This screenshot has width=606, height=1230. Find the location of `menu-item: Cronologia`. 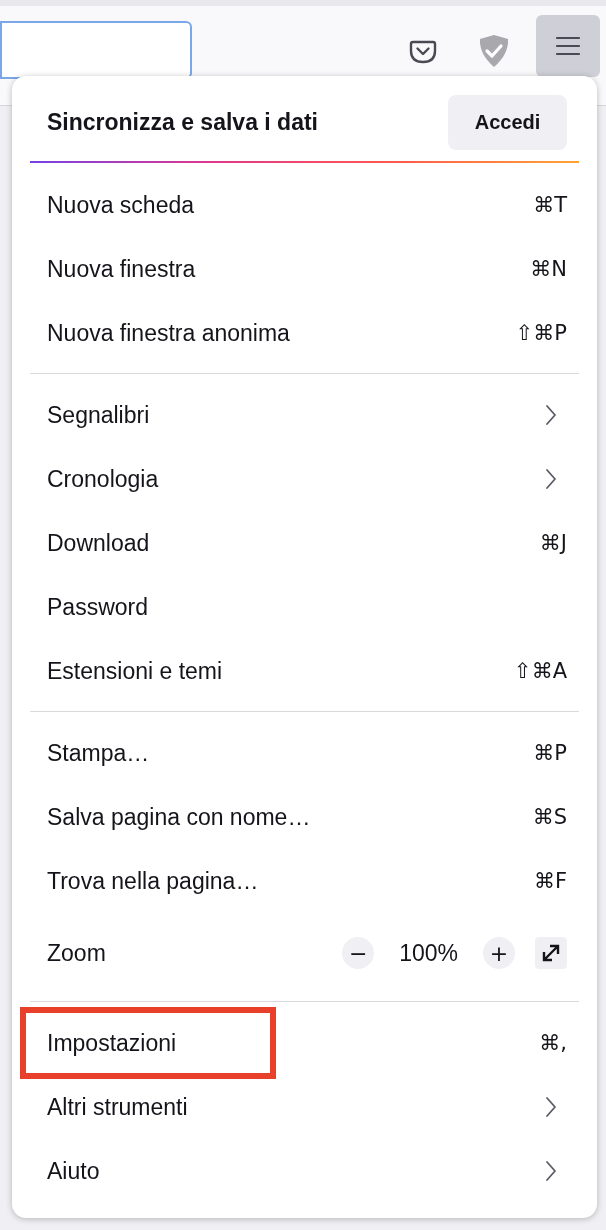

menu-item: Cronologia is located at coordinates (304, 479).